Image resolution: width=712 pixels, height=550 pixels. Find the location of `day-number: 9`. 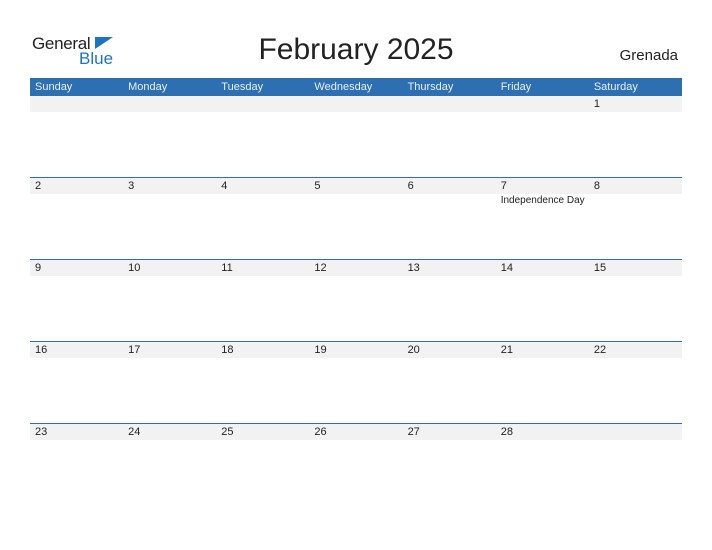

day-number: 9 is located at coordinates (38, 268).